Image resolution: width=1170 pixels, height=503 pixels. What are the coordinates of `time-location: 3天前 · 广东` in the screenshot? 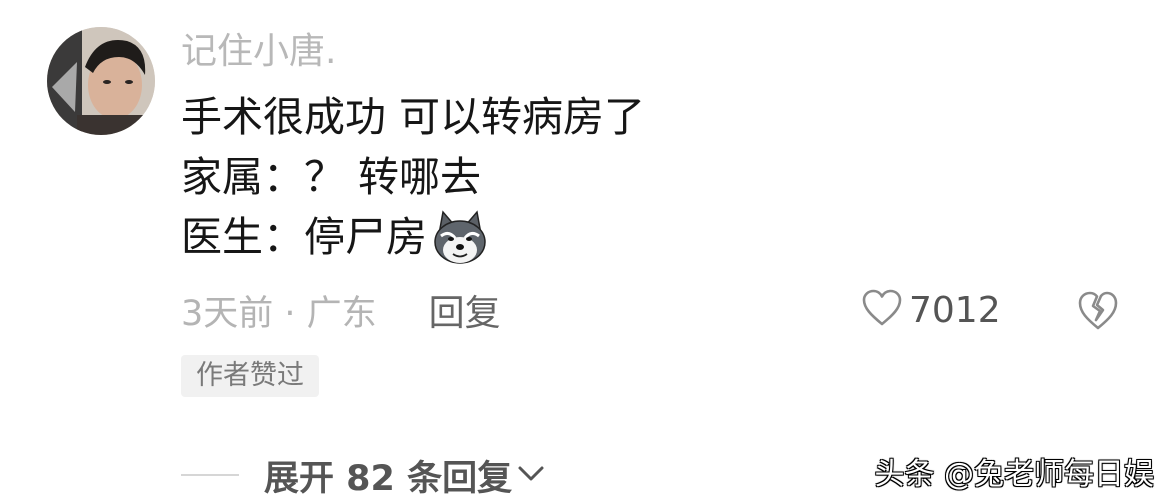 It's located at (279, 313).